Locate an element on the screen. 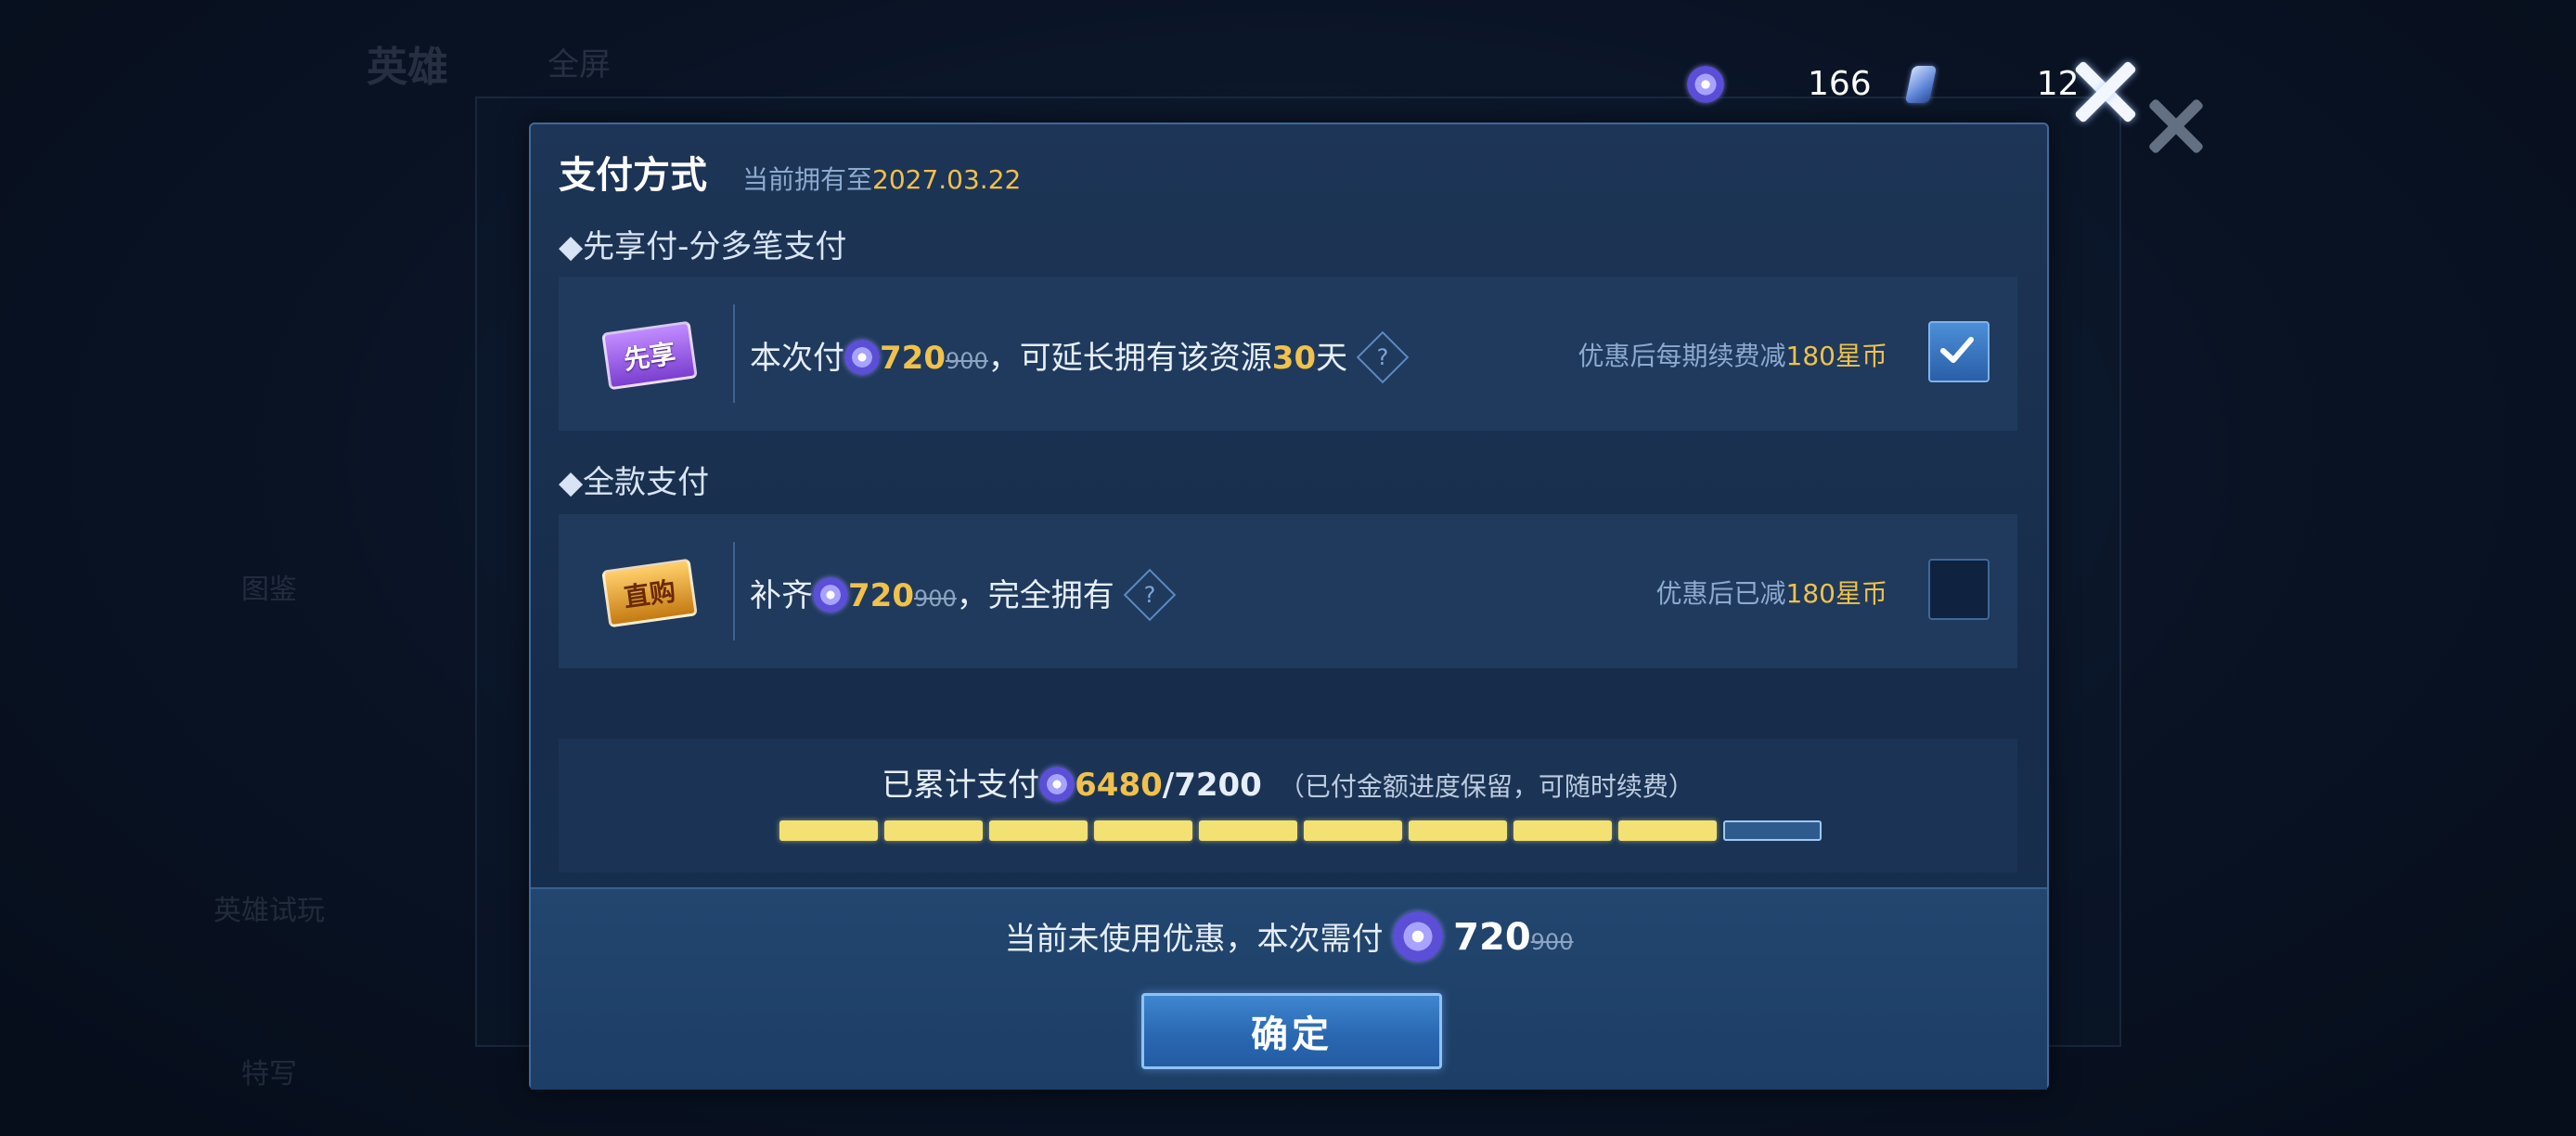  ownership-subtitle: 当前拥有至2027.03.22 is located at coordinates (882, 178).